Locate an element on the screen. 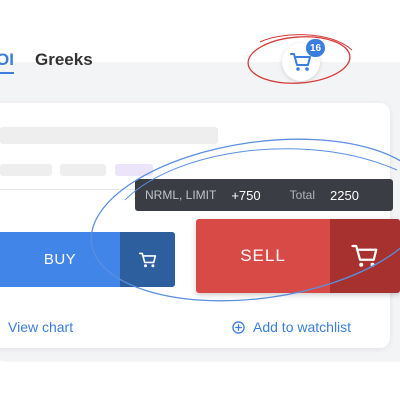  sell-label: SELL is located at coordinates (263, 255).